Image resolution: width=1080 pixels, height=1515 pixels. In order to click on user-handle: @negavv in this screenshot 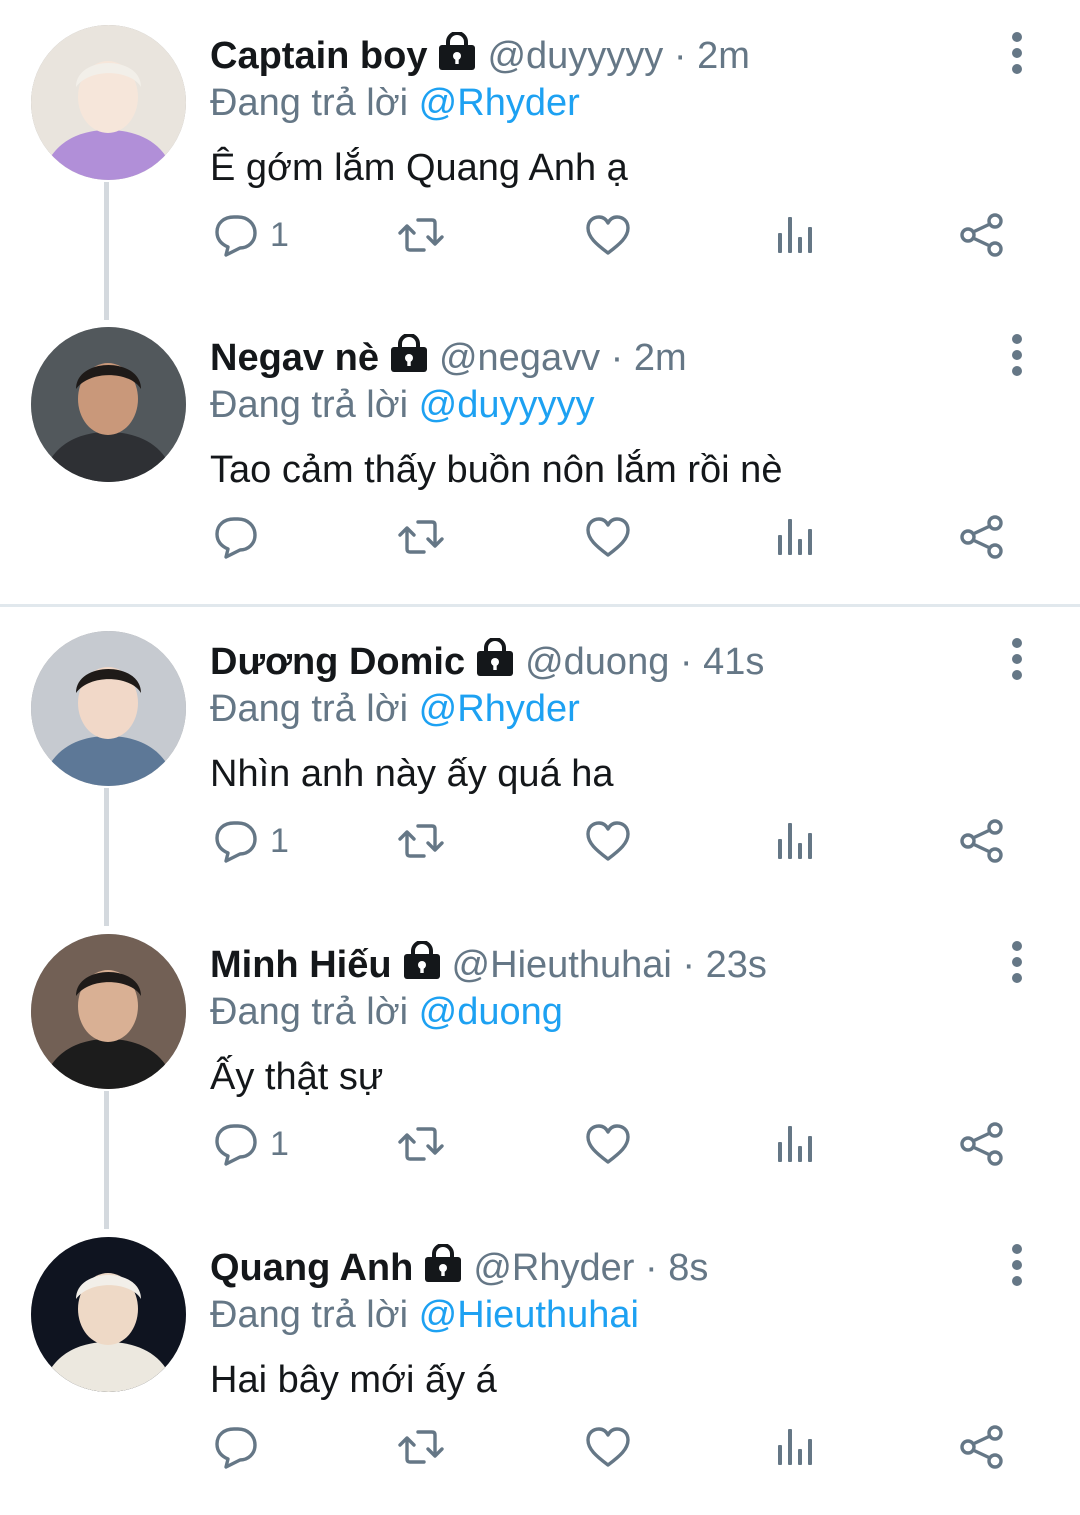, I will do `click(519, 358)`.